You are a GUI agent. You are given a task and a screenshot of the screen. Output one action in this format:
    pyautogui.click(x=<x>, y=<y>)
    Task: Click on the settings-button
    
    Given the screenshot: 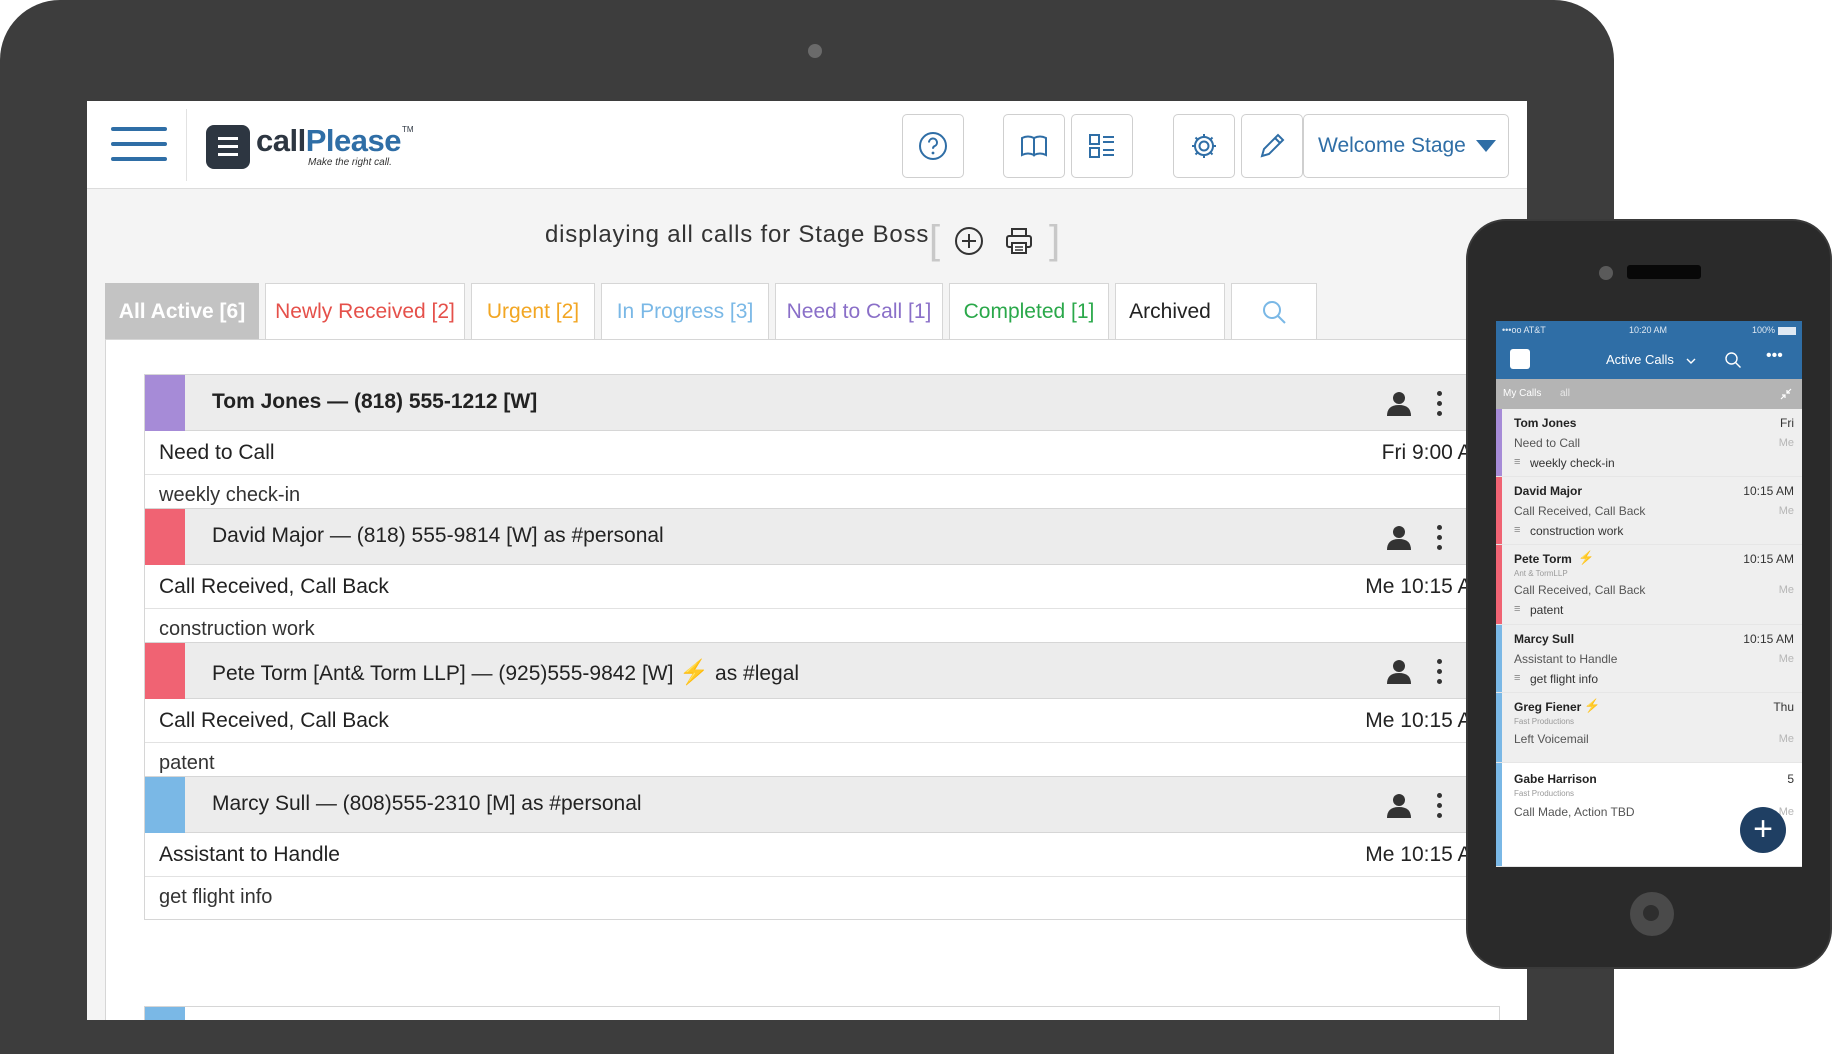 What is the action you would take?
    pyautogui.click(x=1204, y=146)
    